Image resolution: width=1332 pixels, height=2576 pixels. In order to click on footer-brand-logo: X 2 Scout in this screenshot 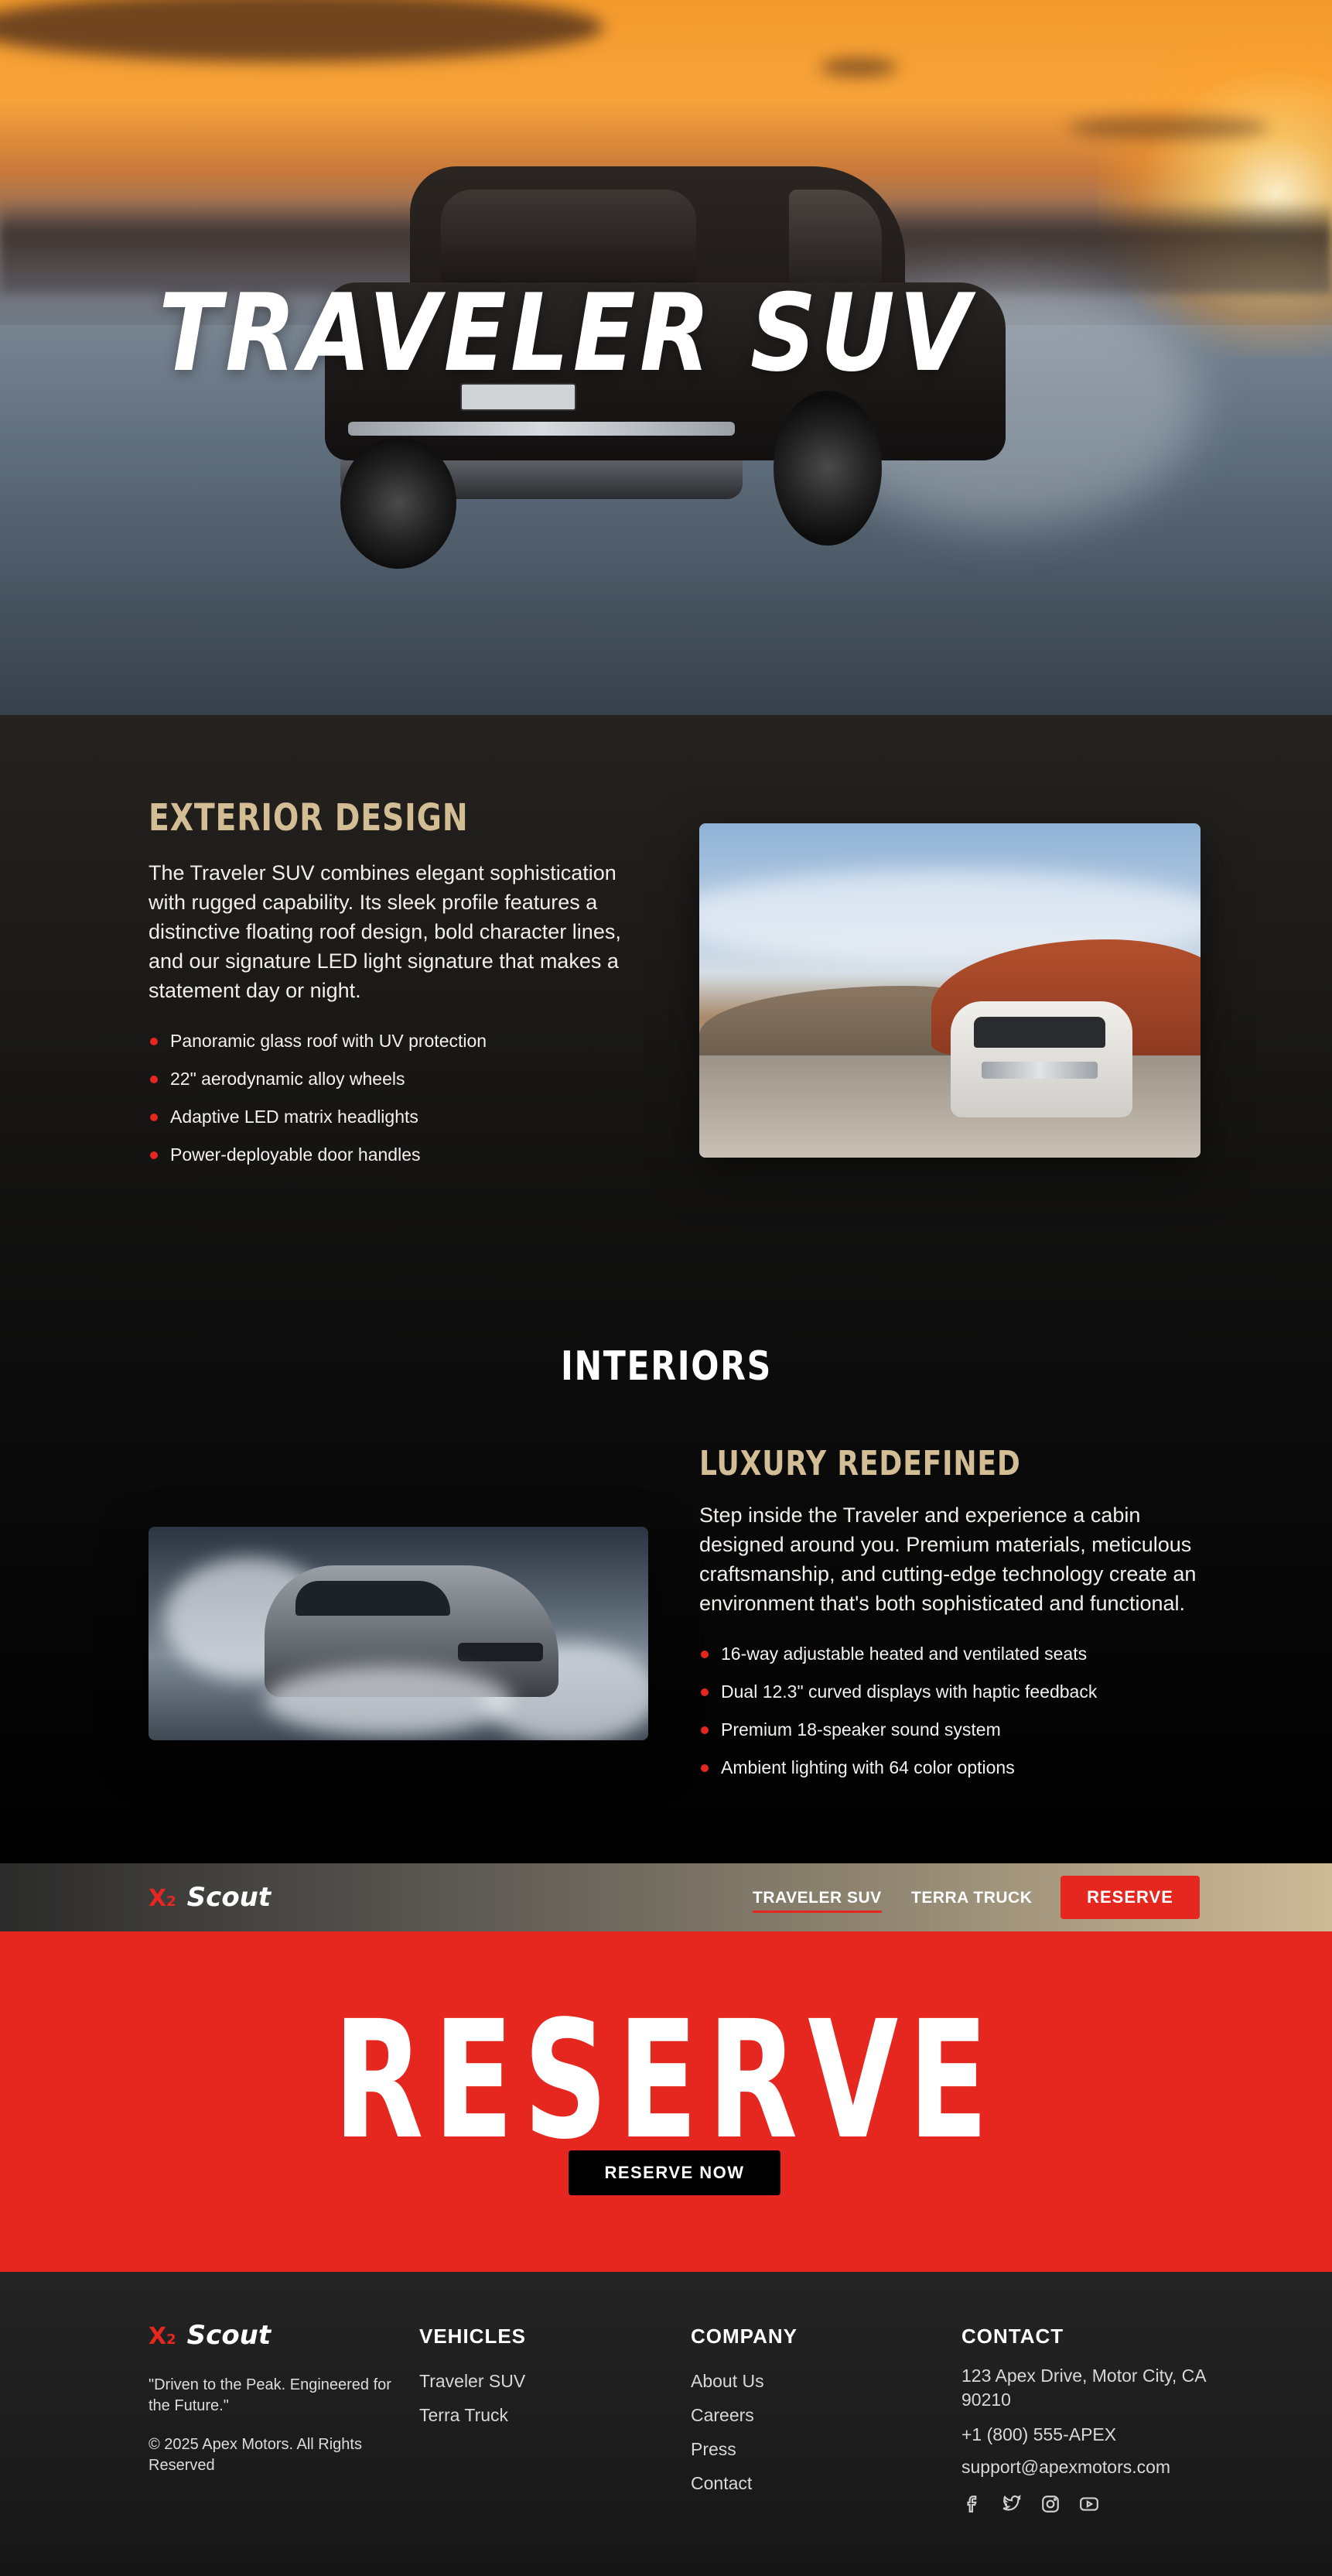, I will do `click(210, 2335)`.